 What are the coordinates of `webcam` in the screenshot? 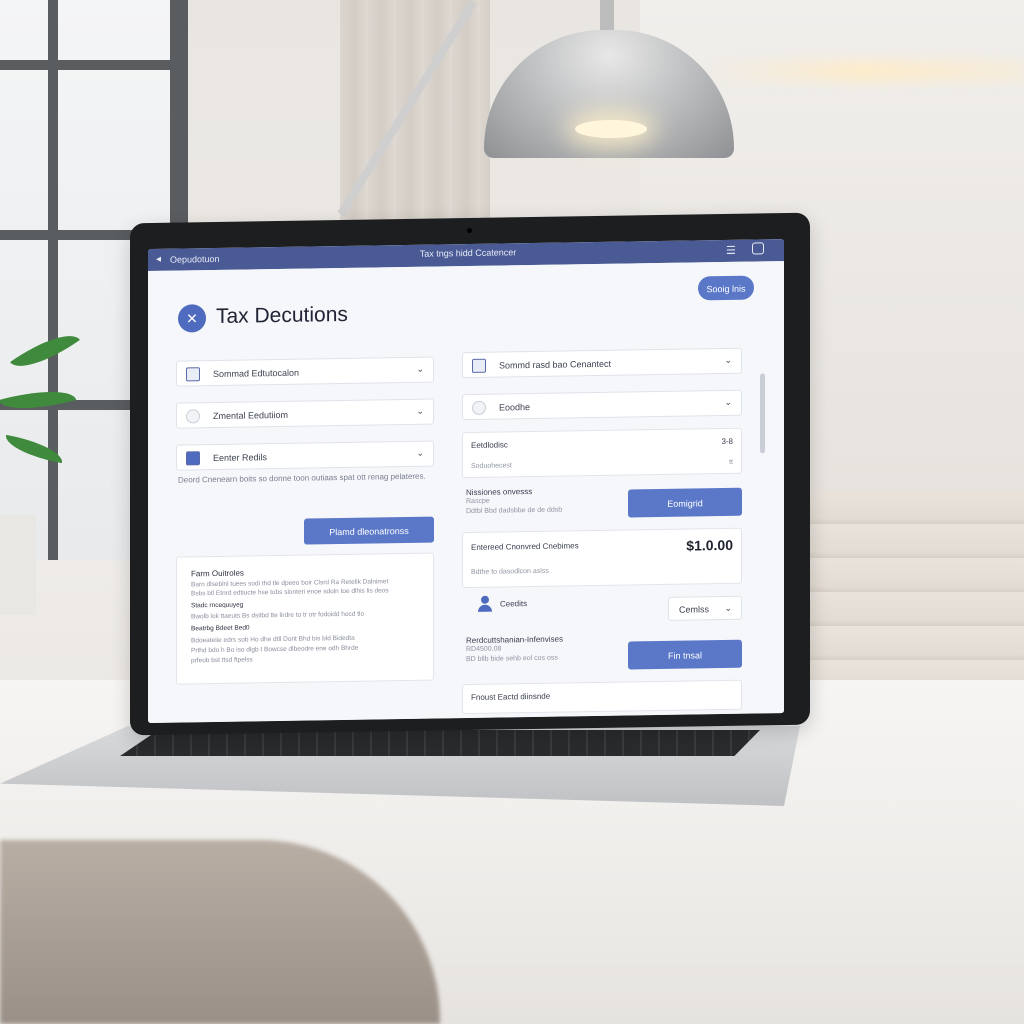 It's located at (469, 230).